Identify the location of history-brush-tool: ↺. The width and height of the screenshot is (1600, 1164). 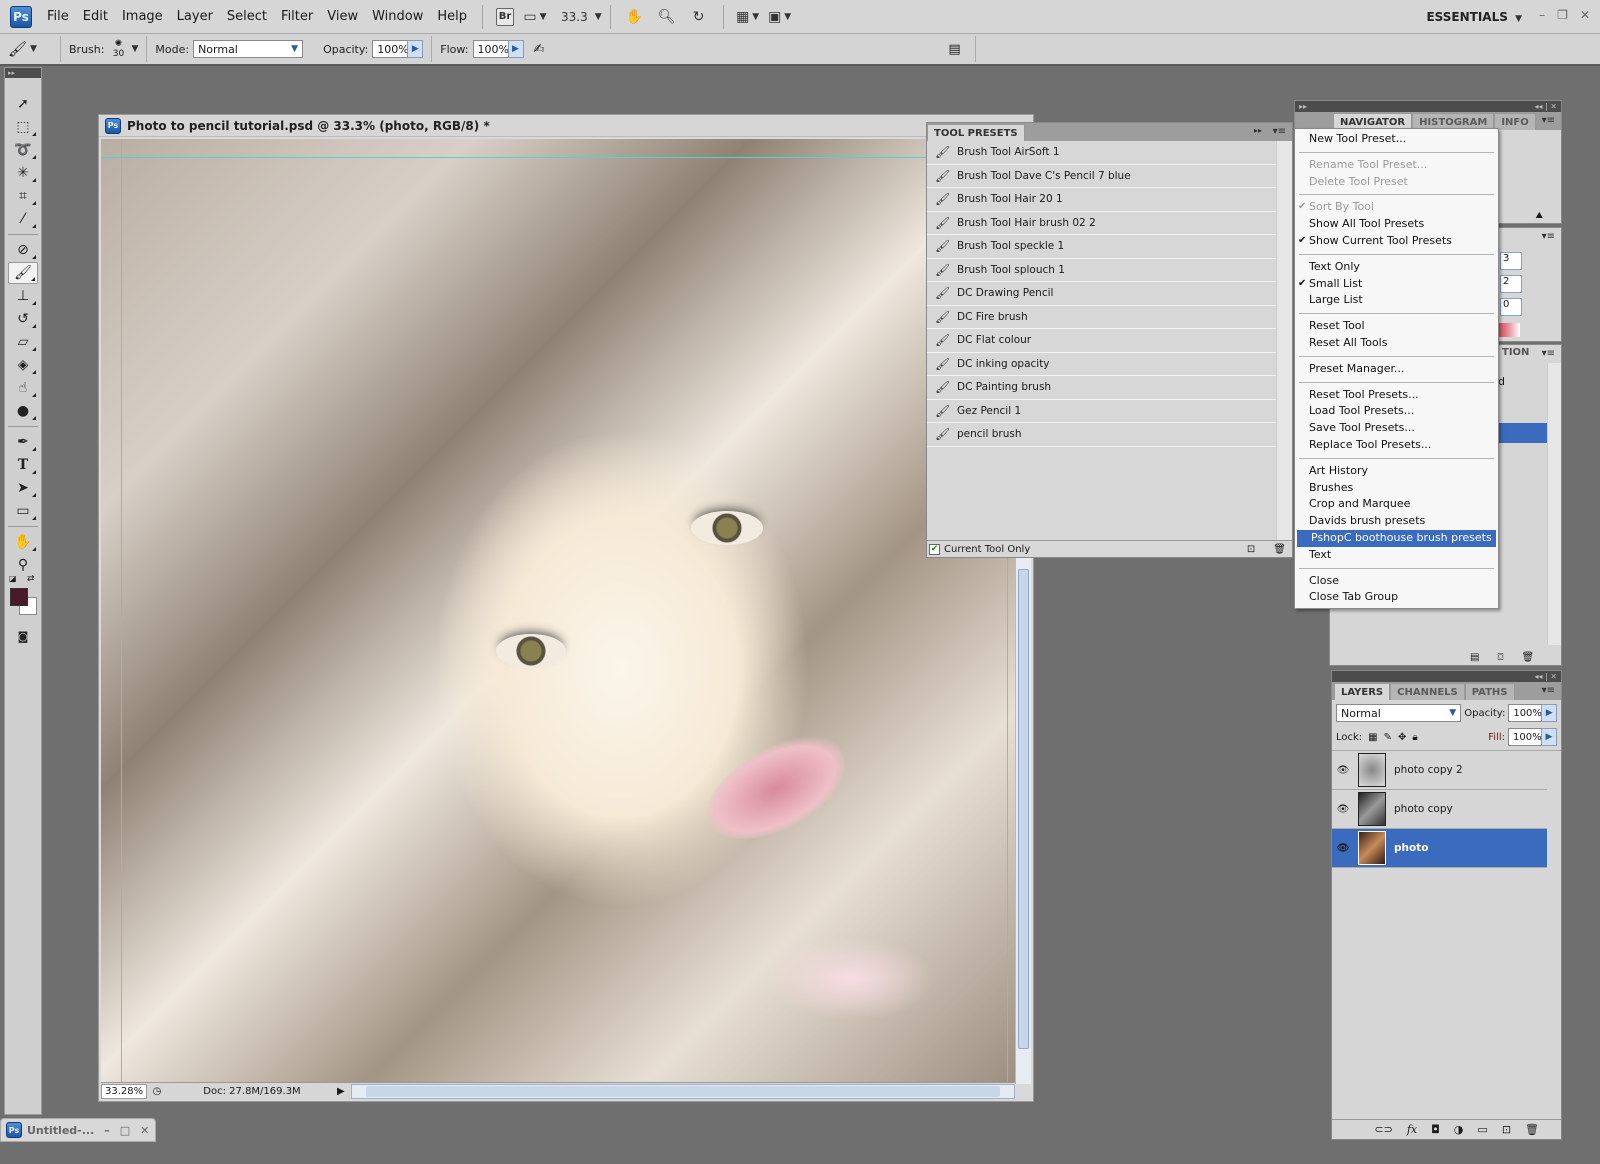
(23, 319).